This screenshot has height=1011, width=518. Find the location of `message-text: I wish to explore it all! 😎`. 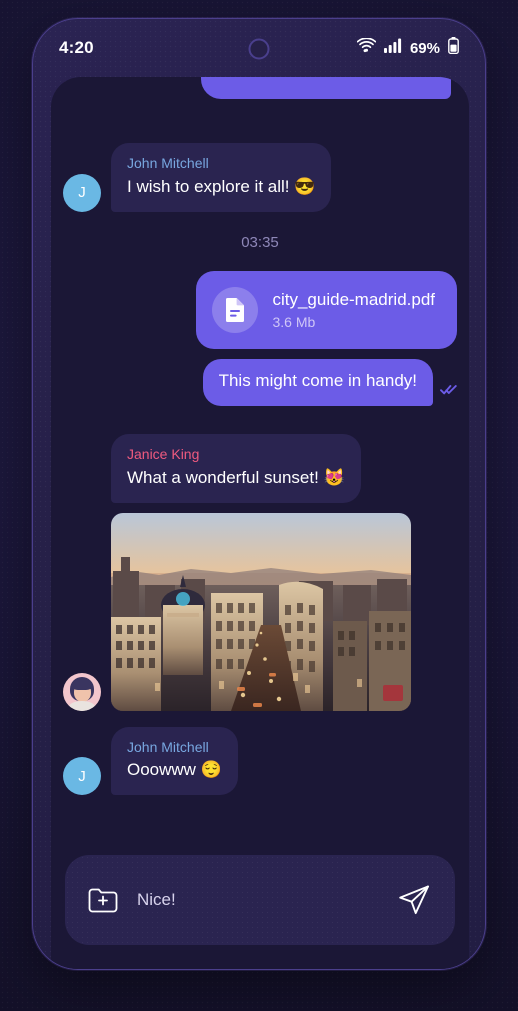

message-text: I wish to explore it all! 😎 is located at coordinates (221, 186).